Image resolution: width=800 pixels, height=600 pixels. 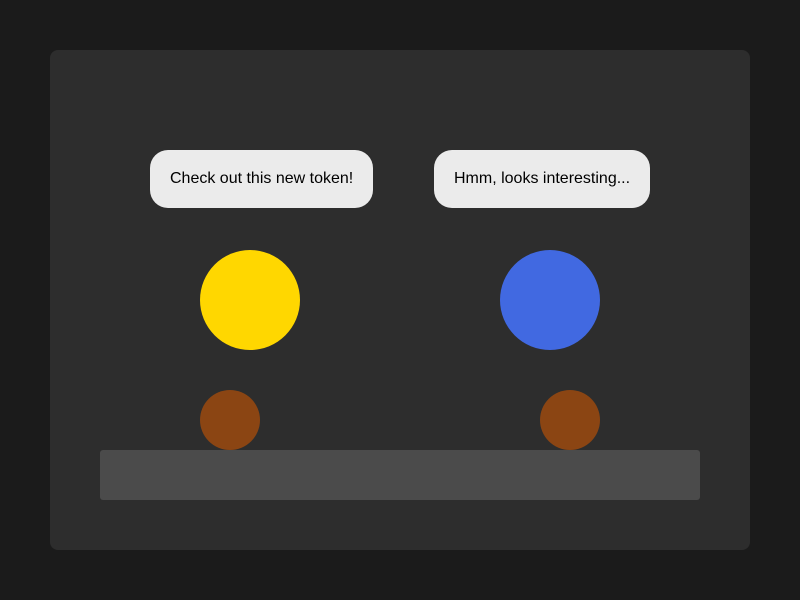 What do you see at coordinates (550, 300) in the screenshot?
I see `blue-token-circle` at bounding box center [550, 300].